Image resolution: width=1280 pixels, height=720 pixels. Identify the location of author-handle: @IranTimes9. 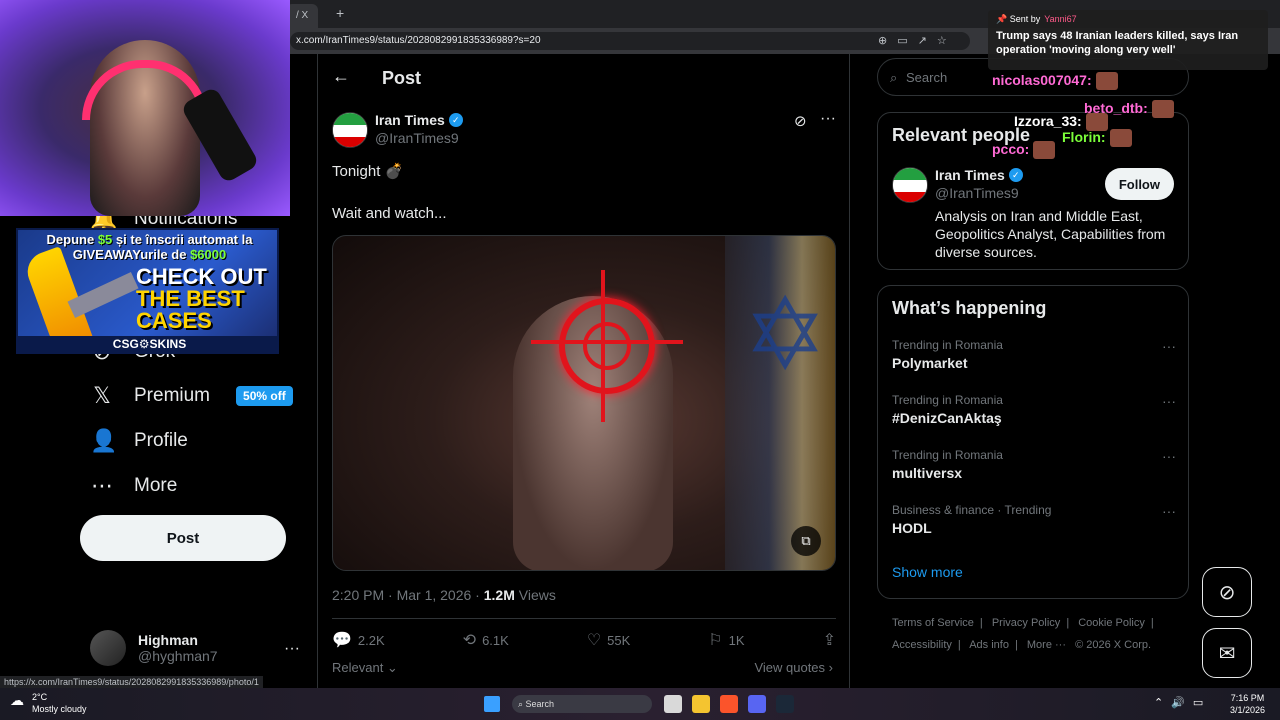
(417, 138).